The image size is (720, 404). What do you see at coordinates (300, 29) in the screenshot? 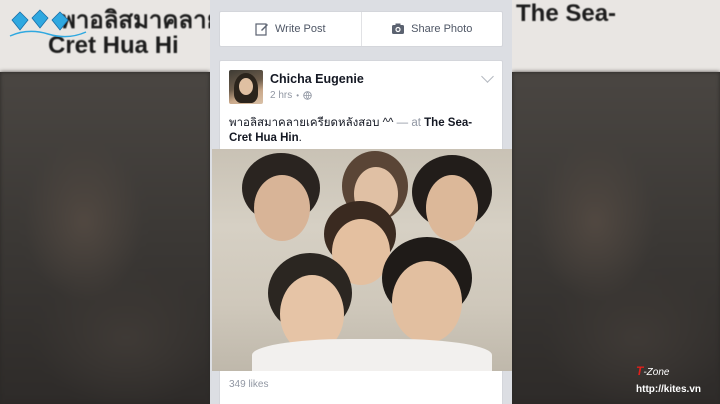
I see `write-post-label: Write Post` at bounding box center [300, 29].